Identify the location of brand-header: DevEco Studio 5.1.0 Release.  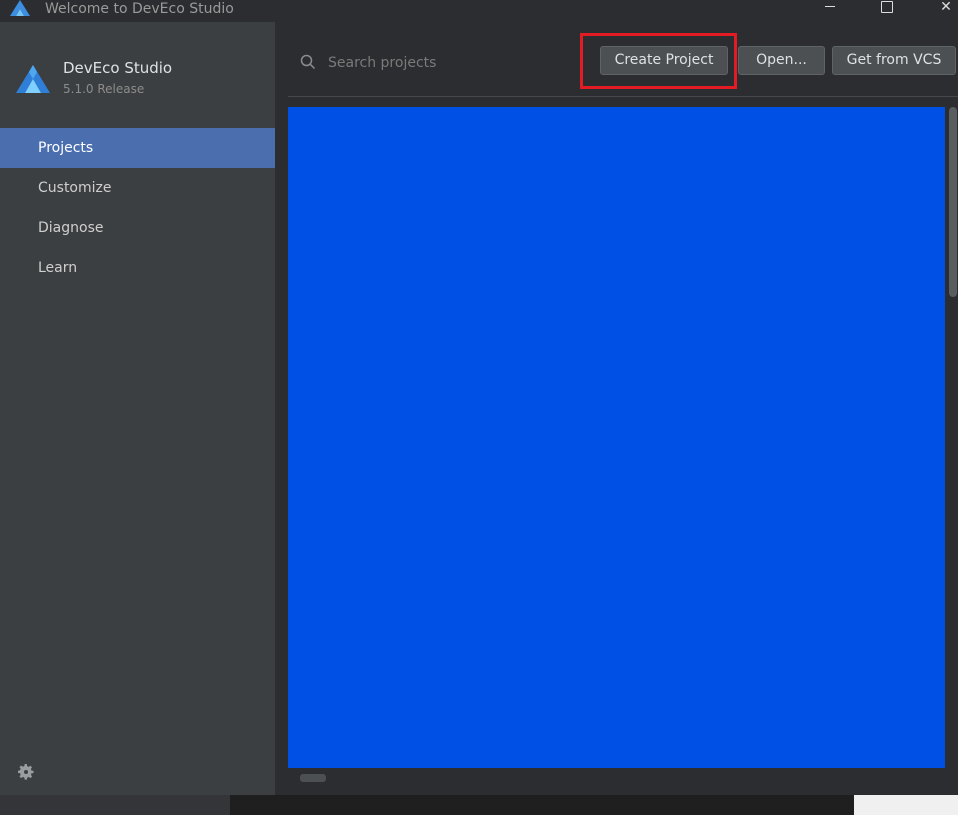
(137, 77).